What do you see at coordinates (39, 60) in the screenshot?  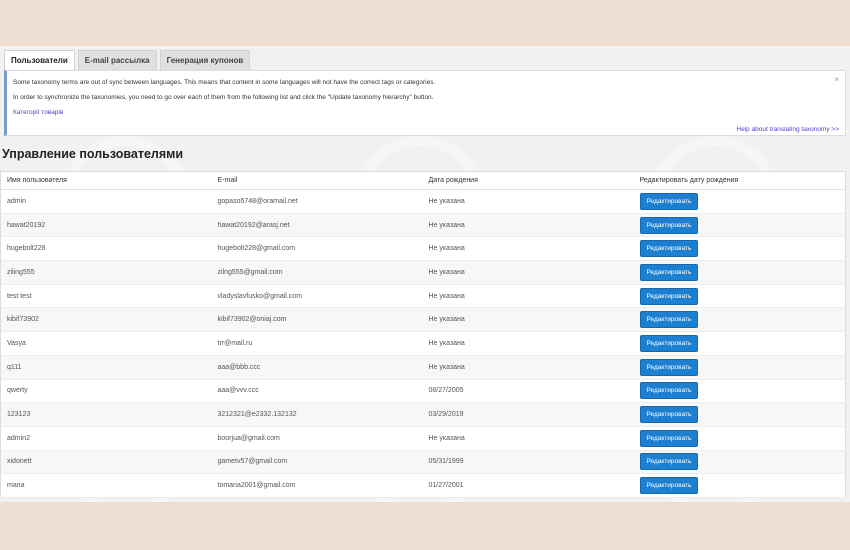 I see `tab-users: Пользователи` at bounding box center [39, 60].